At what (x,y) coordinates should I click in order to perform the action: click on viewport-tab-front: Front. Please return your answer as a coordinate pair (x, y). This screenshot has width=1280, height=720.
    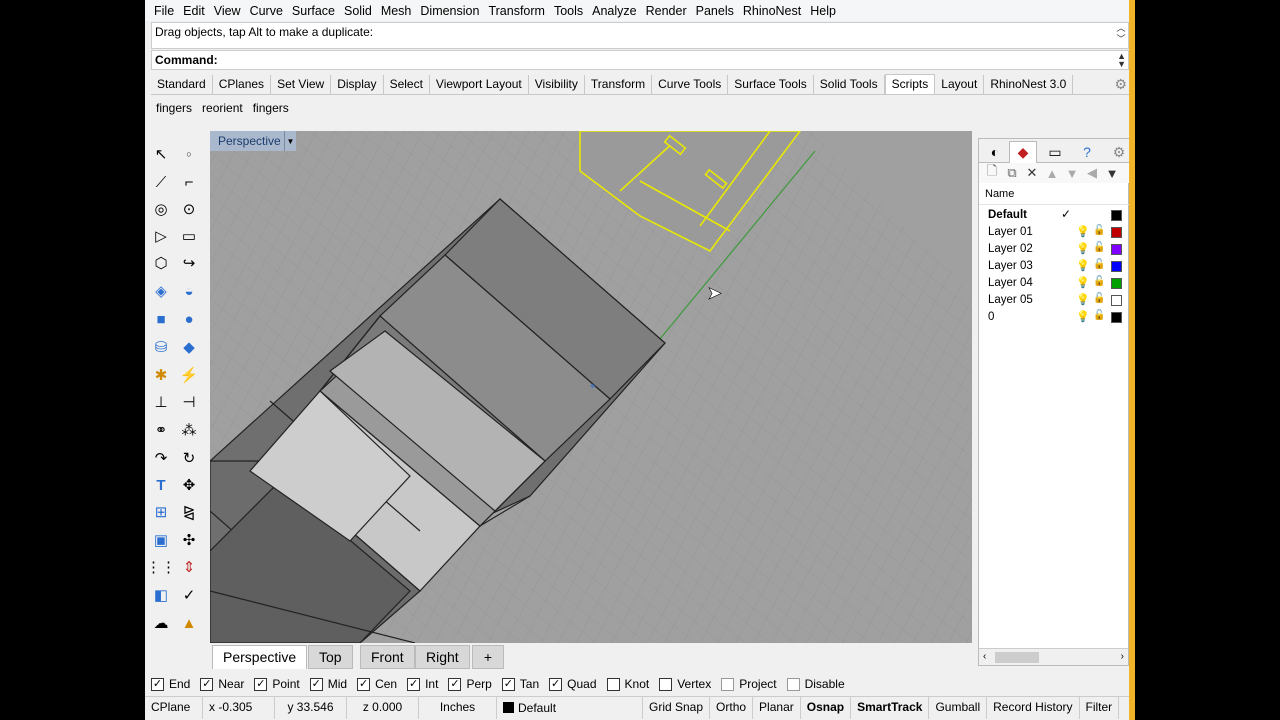
    Looking at the image, I should click on (387, 657).